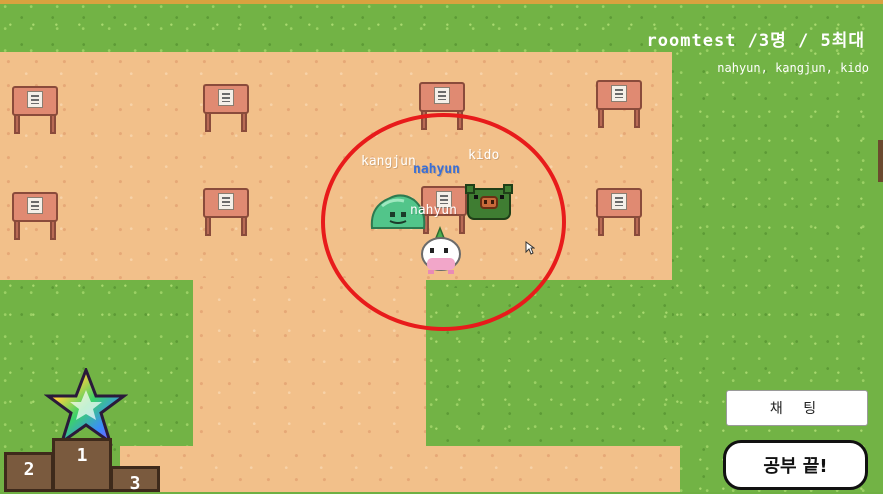 The height and width of the screenshot is (494, 883). What do you see at coordinates (530, 248) in the screenshot?
I see `mouse-cursor-icon` at bounding box center [530, 248].